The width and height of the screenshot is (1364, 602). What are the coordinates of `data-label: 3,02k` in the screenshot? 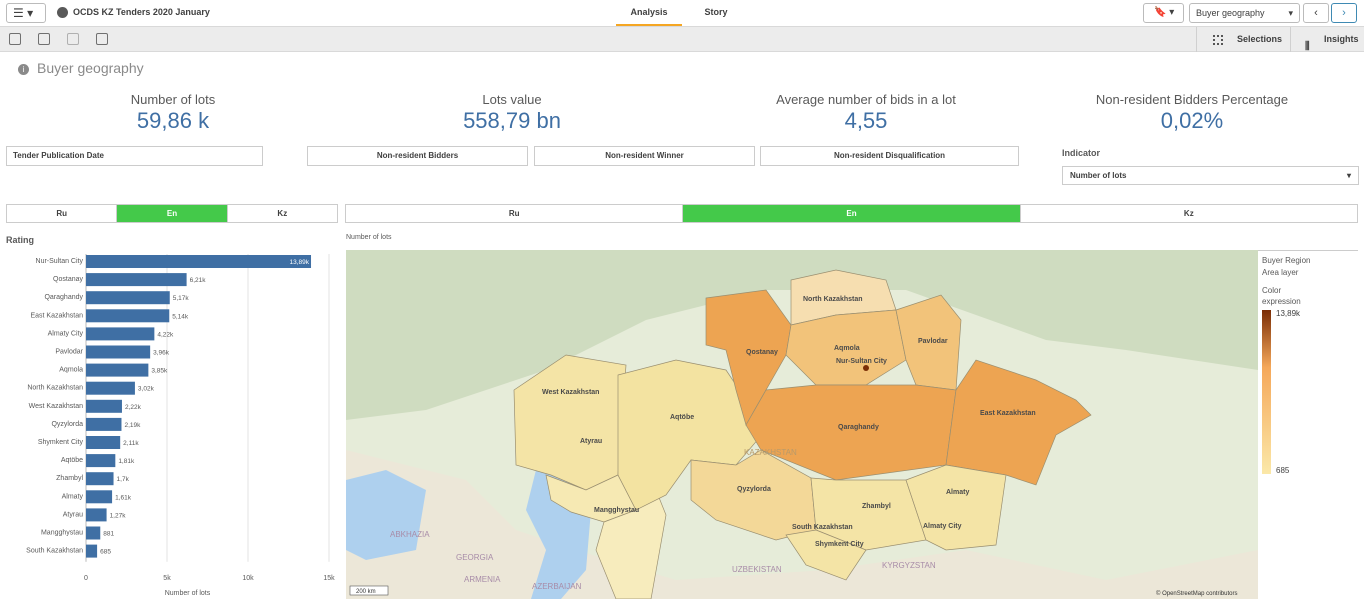 It's located at (146, 389).